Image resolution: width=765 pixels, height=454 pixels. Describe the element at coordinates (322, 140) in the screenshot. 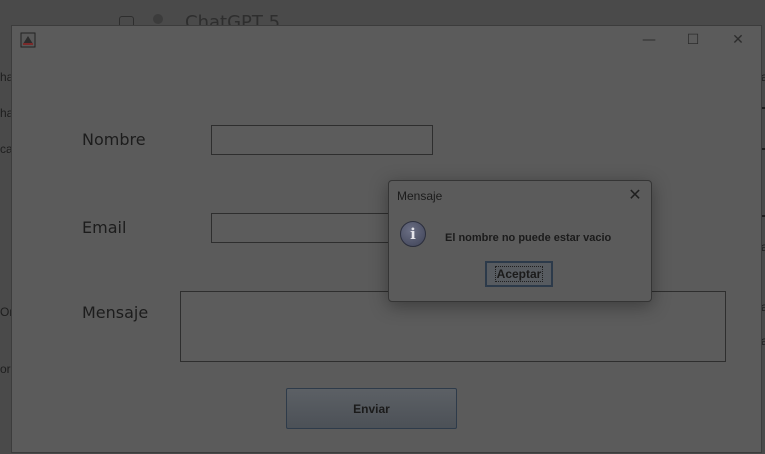

I see `name-input` at that location.